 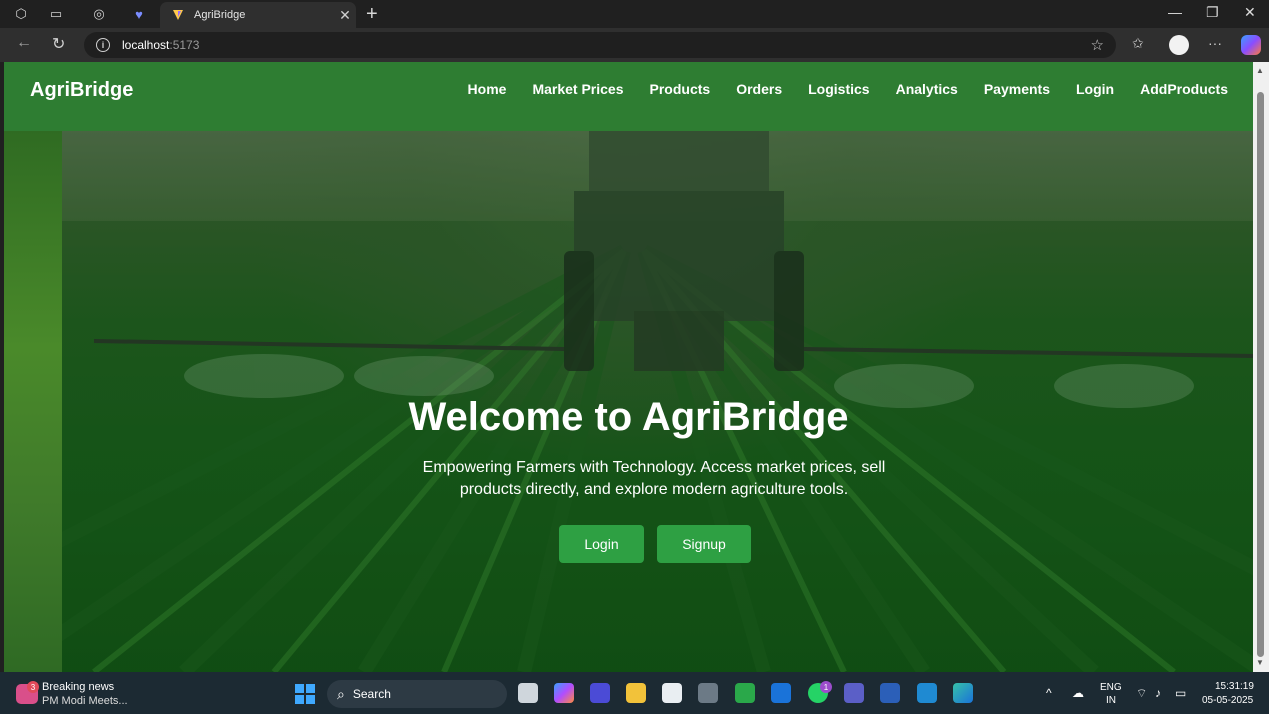 What do you see at coordinates (1234, 686) in the screenshot?
I see `clock-time: 15:31:19` at bounding box center [1234, 686].